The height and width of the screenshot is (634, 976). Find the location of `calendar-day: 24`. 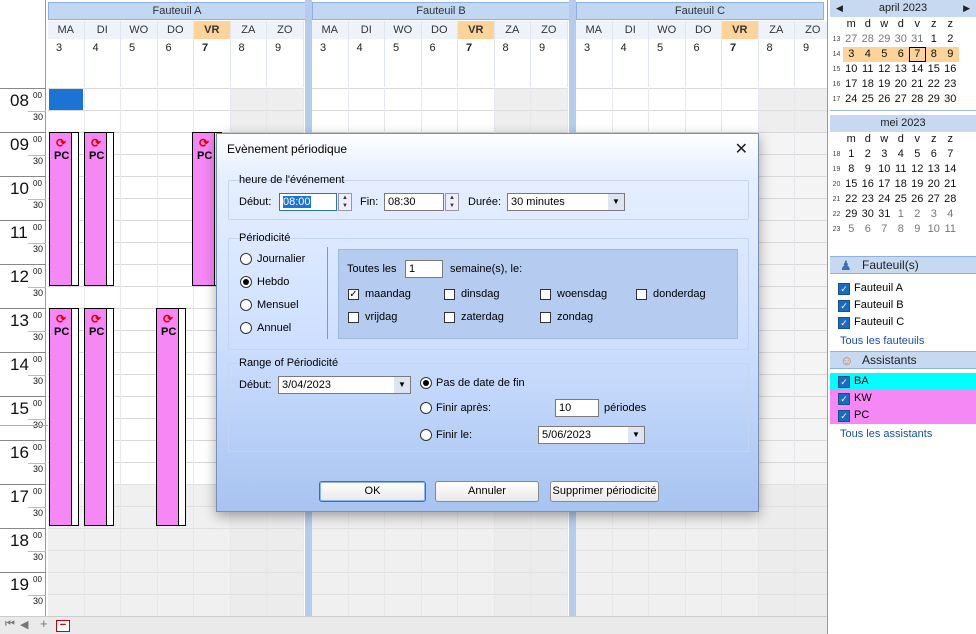

calendar-day: 24 is located at coordinates (884, 199).